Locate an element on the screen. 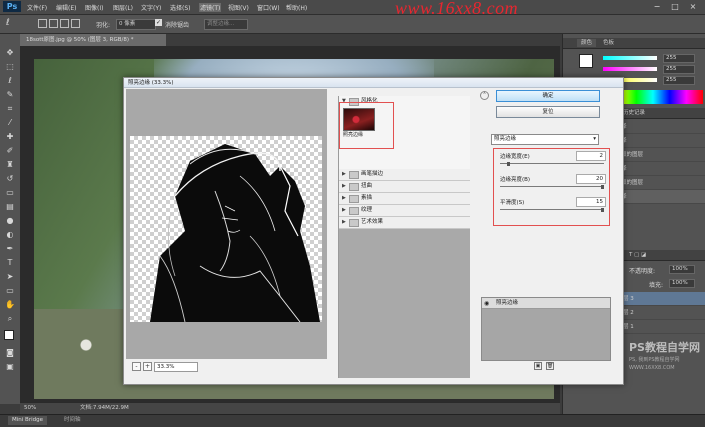 The image size is (705, 427). edge-width-input: 2 is located at coordinates (591, 156).